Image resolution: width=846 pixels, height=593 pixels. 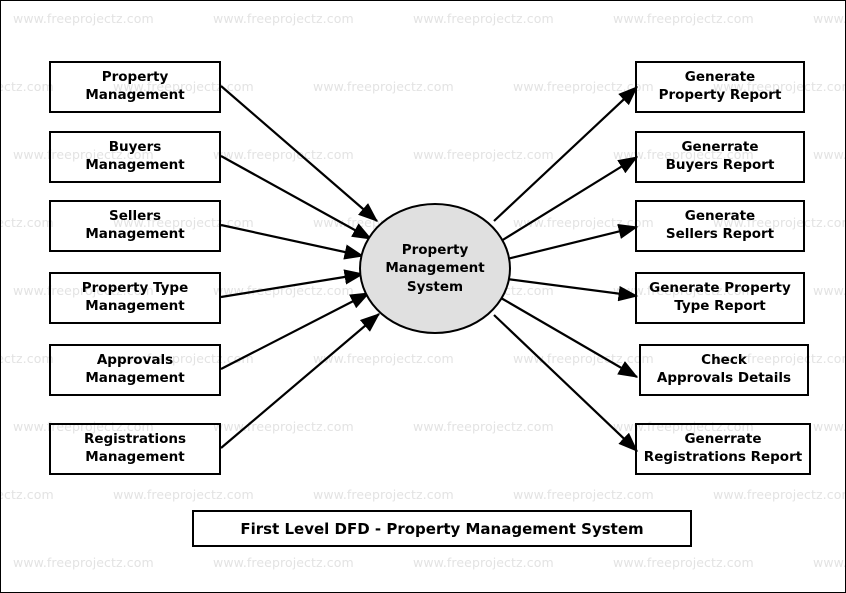 I want to click on entity-label-line2: Buyers Report, so click(x=720, y=165).